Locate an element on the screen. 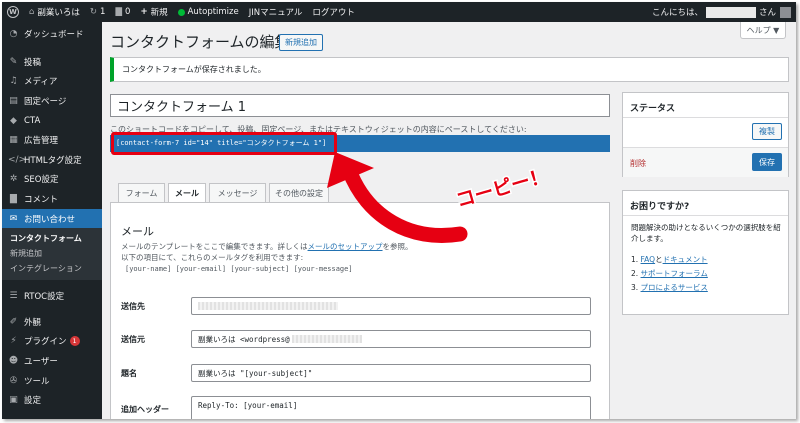  sidebar-item-pages: ▤ 固定ページ is located at coordinates (52, 101).